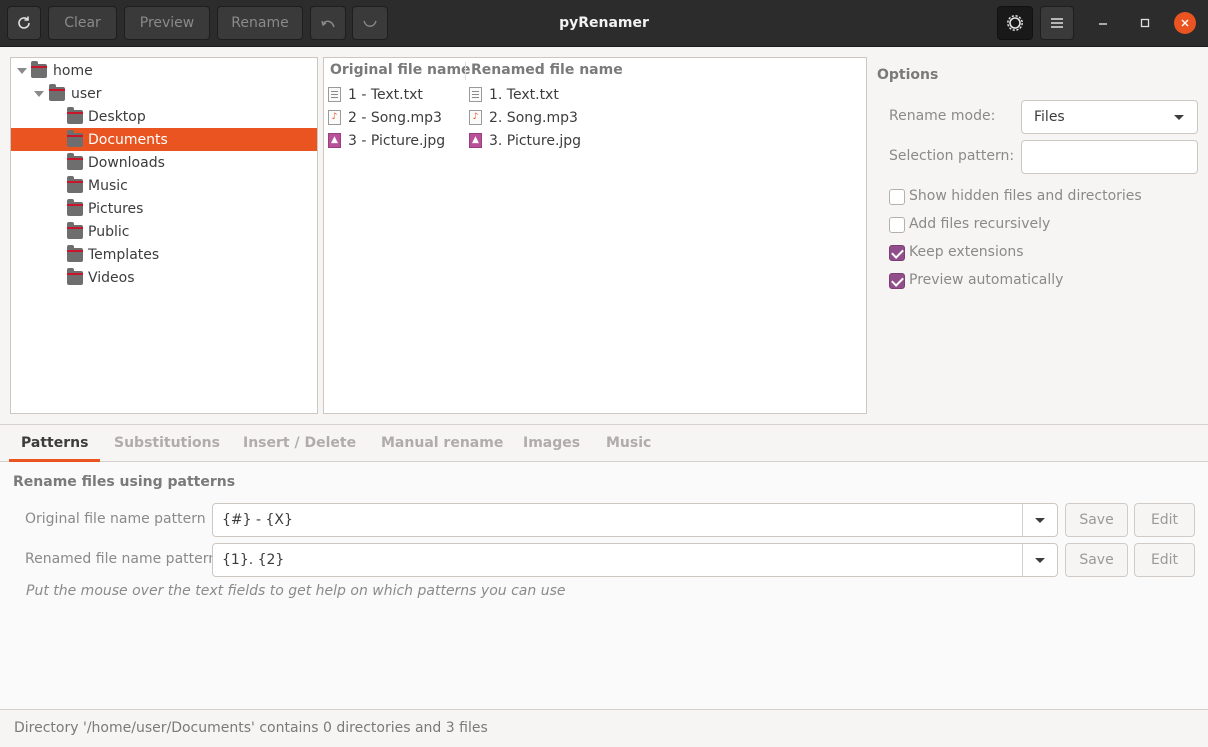 Image resolution: width=1208 pixels, height=747 pixels. I want to click on add-recursive-checkbox, so click(897, 225).